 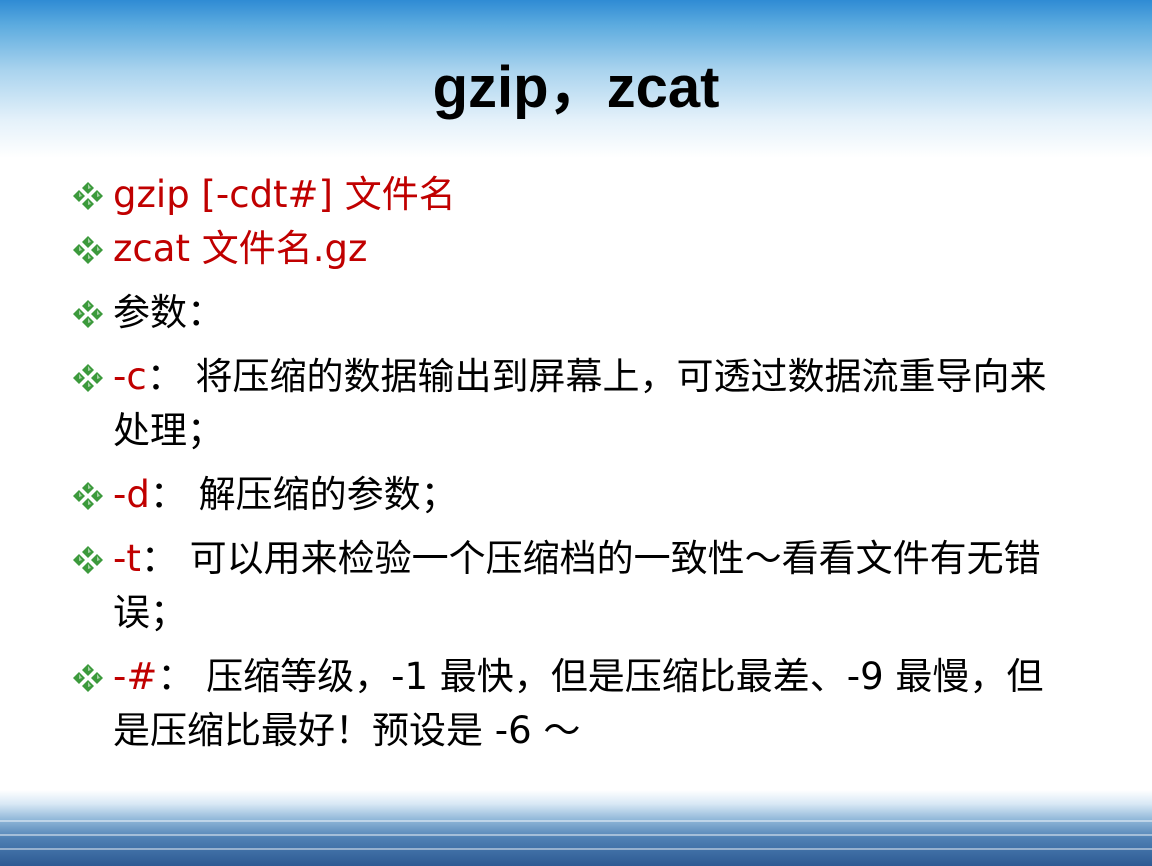 What do you see at coordinates (131, 494) in the screenshot?
I see `bullet-key: -d` at bounding box center [131, 494].